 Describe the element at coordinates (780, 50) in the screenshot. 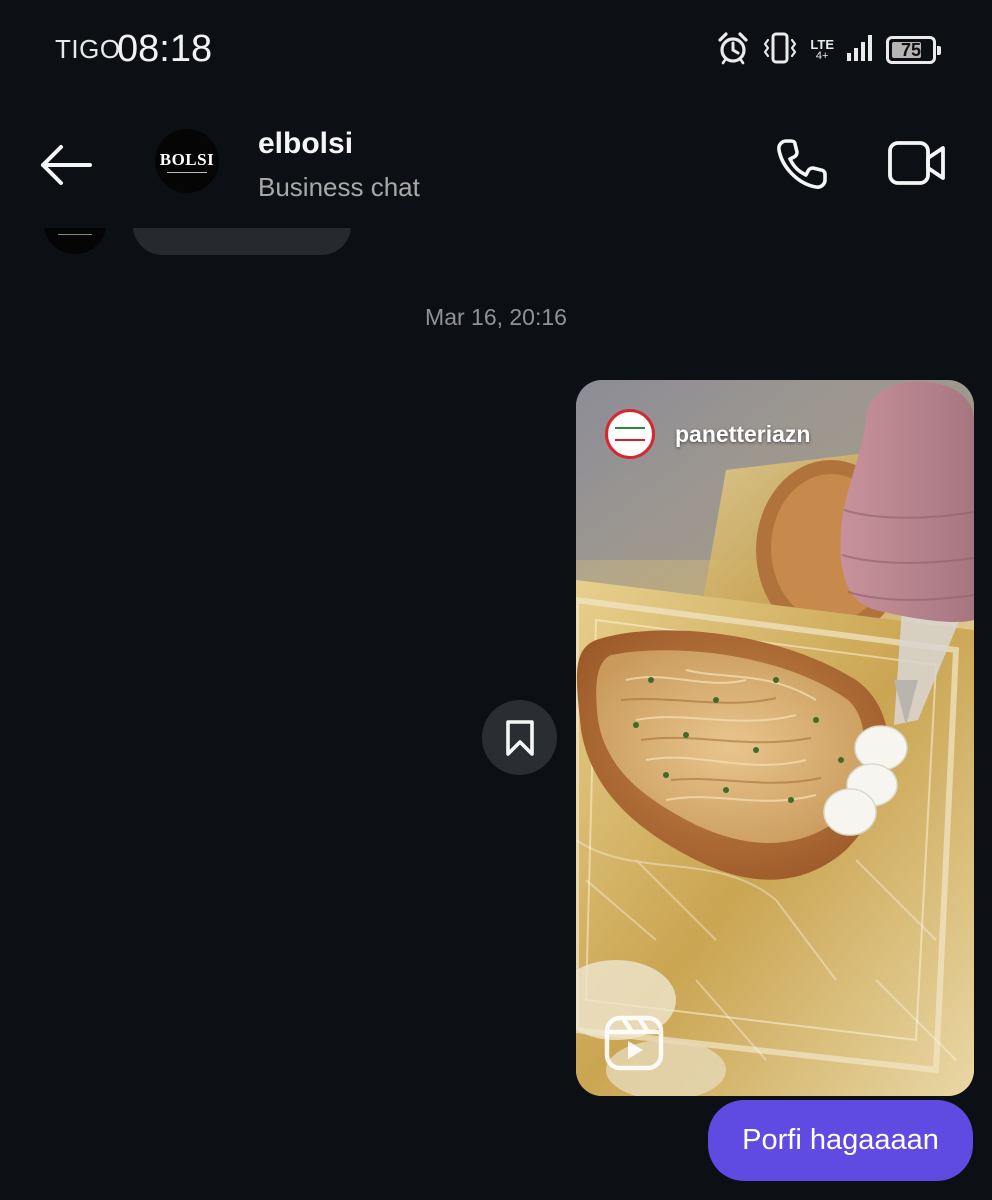

I see `vibrate-icon` at that location.